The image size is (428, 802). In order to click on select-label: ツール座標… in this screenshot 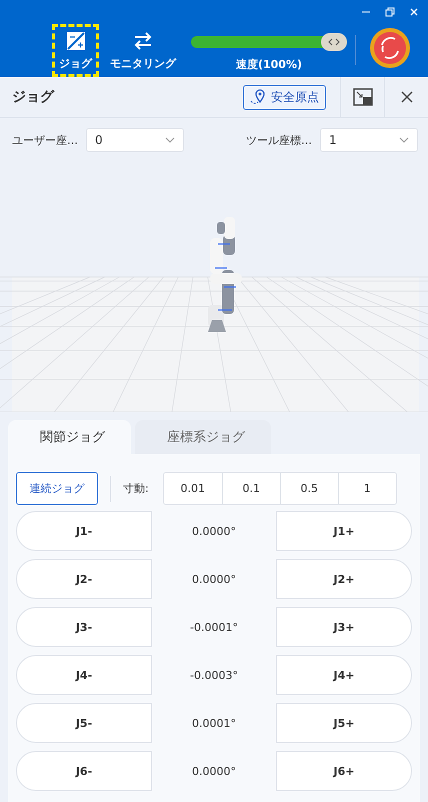, I will do `click(279, 140)`.